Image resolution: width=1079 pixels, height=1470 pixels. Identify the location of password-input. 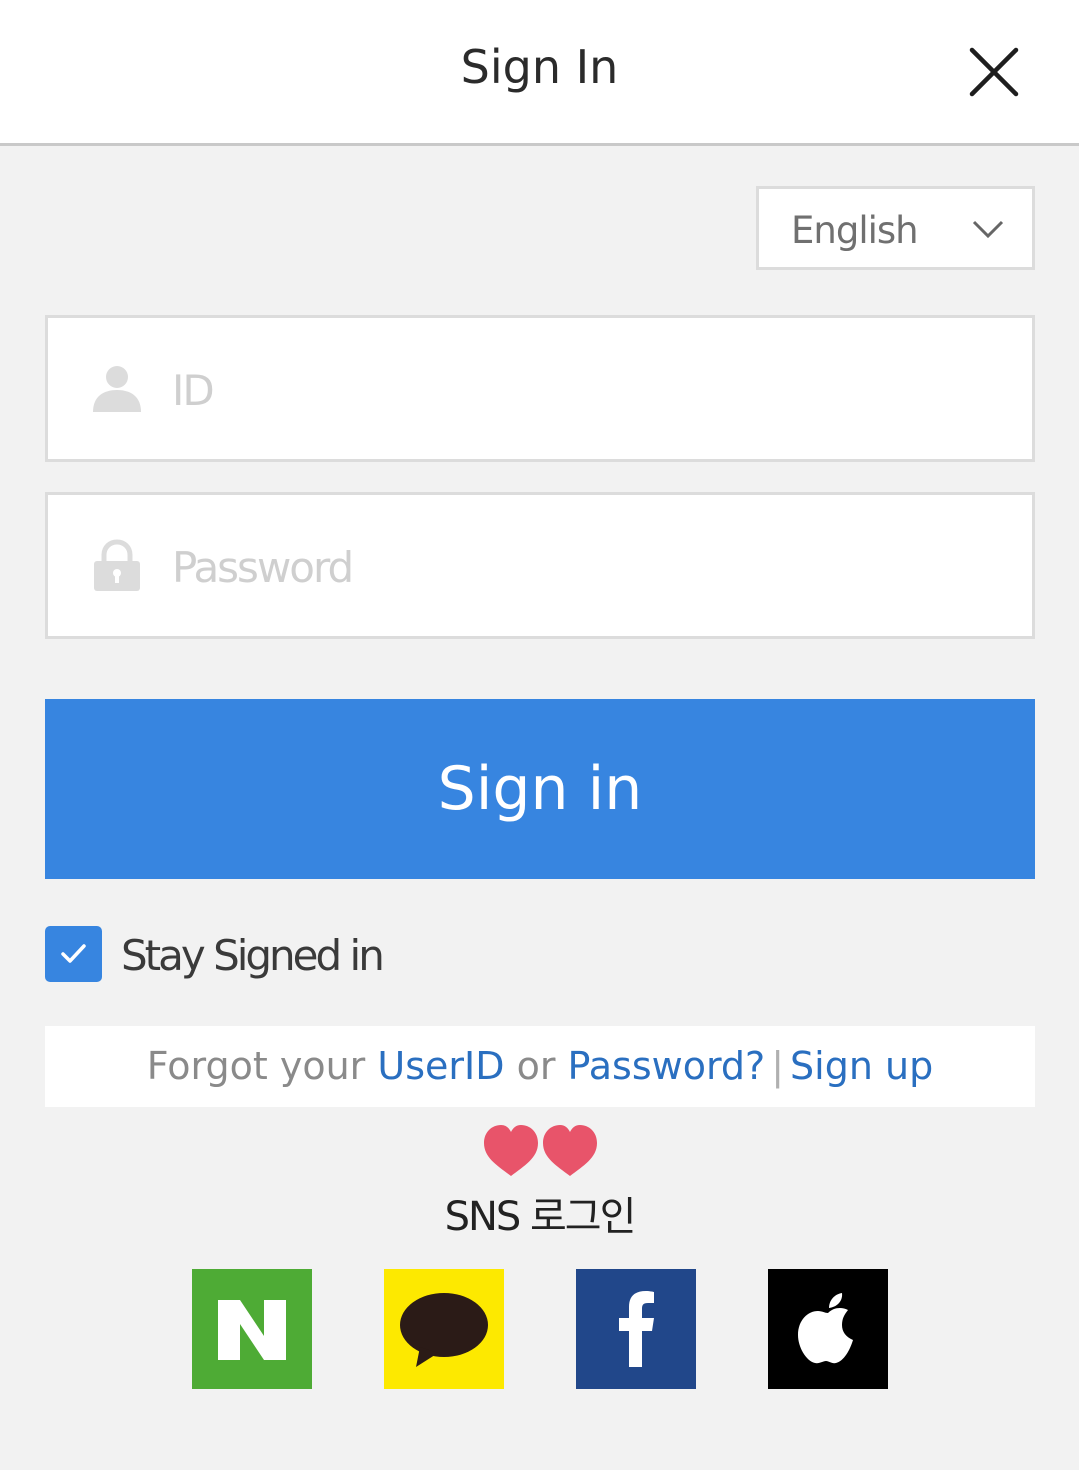
(582, 567).